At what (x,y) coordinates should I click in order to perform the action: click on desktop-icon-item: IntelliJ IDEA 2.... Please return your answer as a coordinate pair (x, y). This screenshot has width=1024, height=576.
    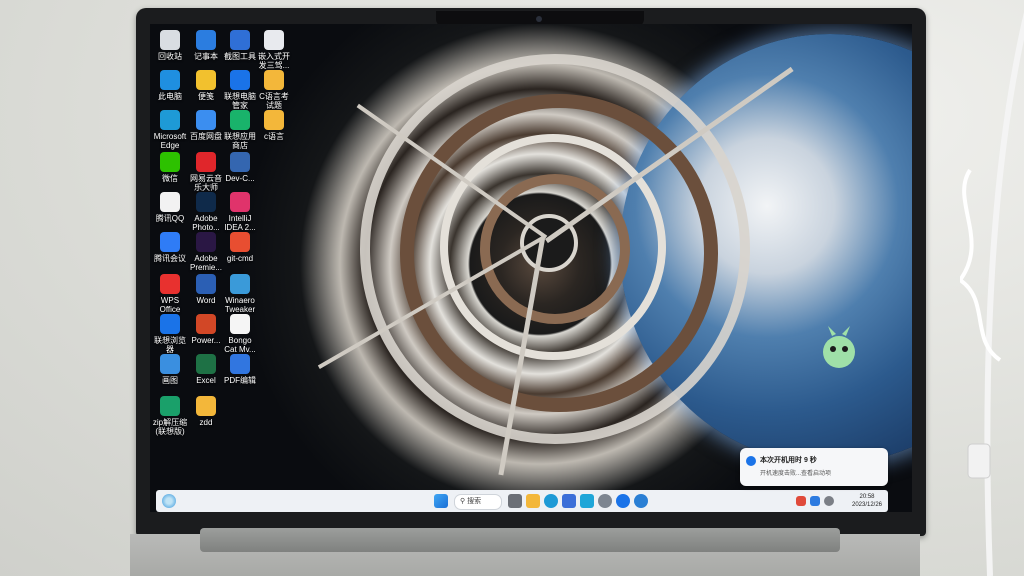
    Looking at the image, I should click on (240, 212).